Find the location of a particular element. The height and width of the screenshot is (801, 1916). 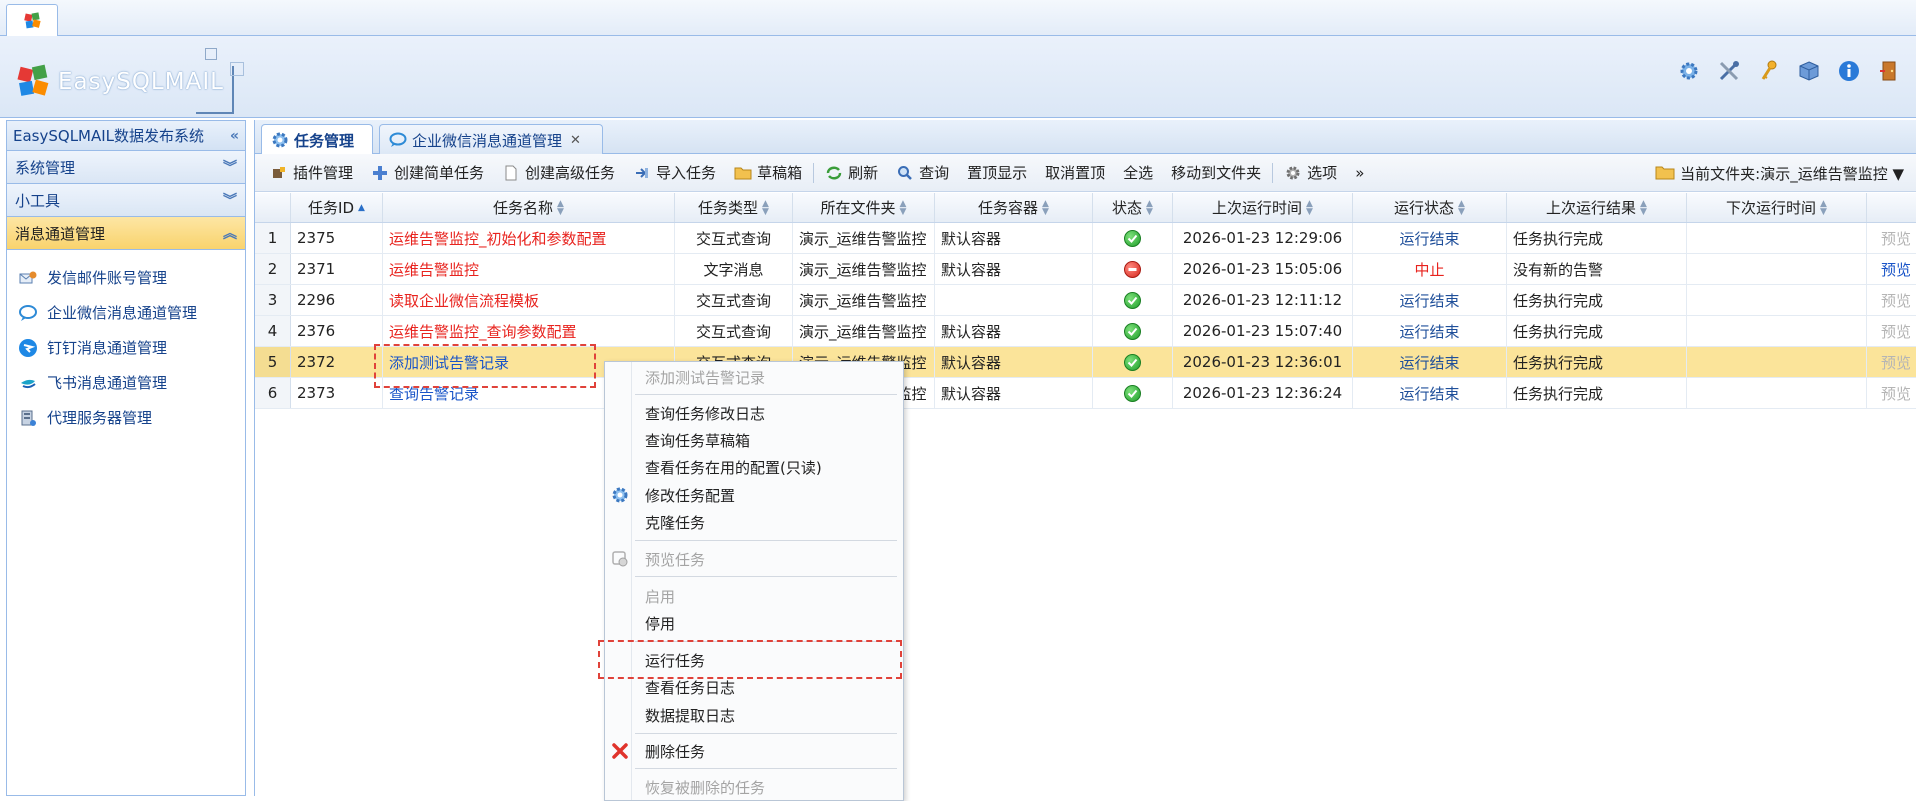

menu-item-view-modify-log: 查询任务修改日志 is located at coordinates (755, 413).